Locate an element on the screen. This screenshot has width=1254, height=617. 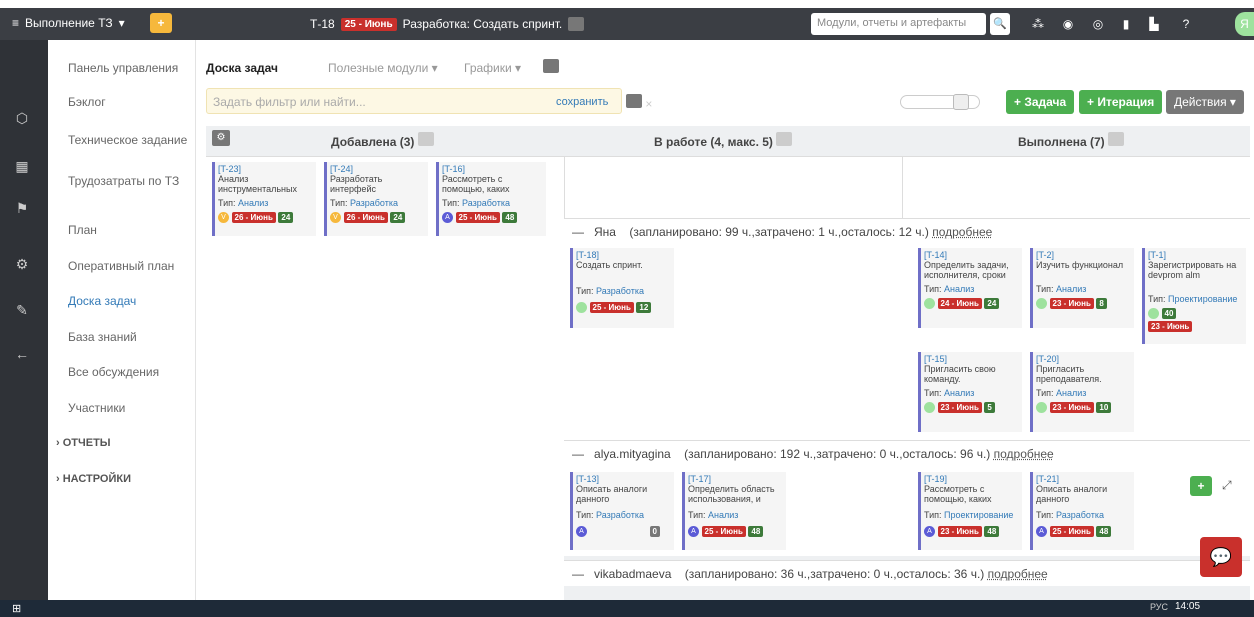
windows-start-icon: ⊞ is located at coordinates (16, 608).